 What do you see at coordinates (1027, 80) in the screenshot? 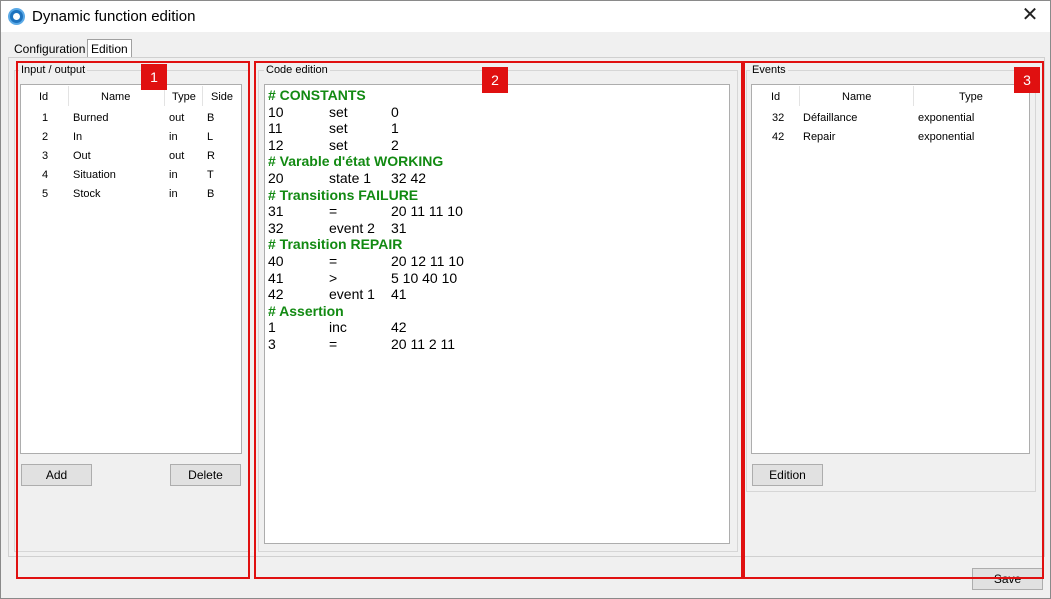
I see `annotation-badge-3: 3` at bounding box center [1027, 80].